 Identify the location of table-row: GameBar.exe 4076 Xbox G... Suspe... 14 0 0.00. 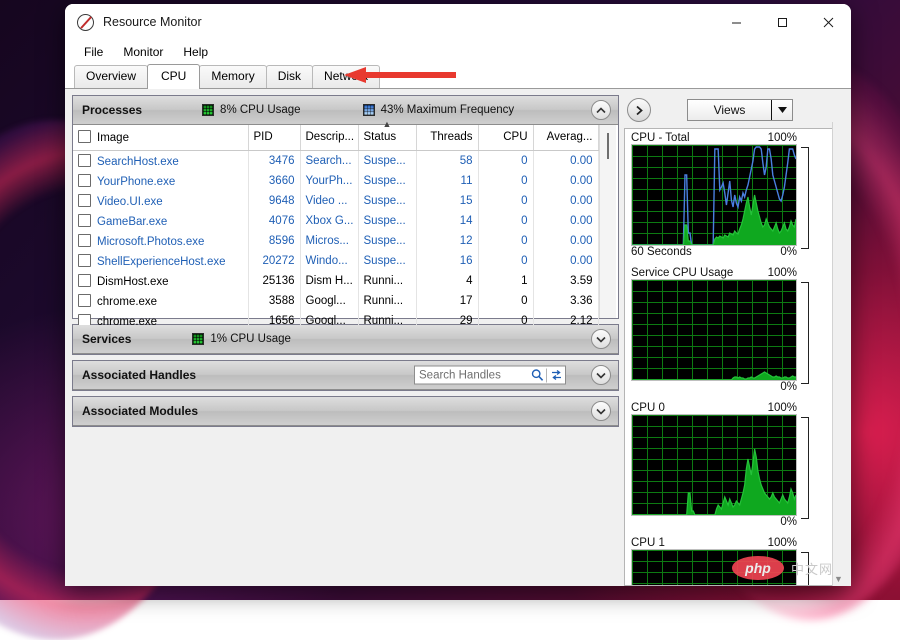
(336, 221).